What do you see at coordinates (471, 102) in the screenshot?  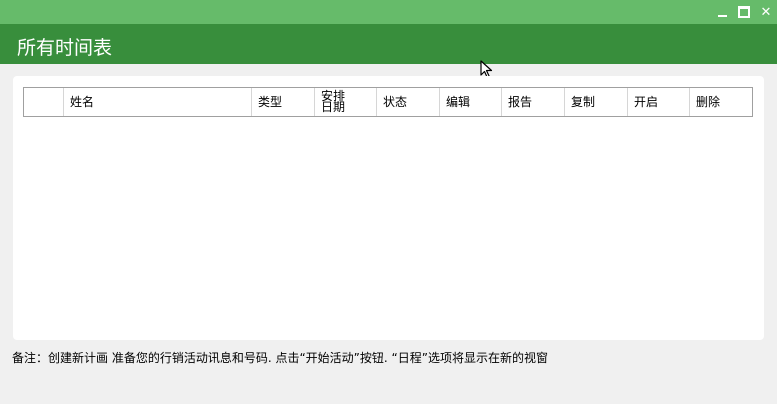 I see `column-header-edit: 编辑` at bounding box center [471, 102].